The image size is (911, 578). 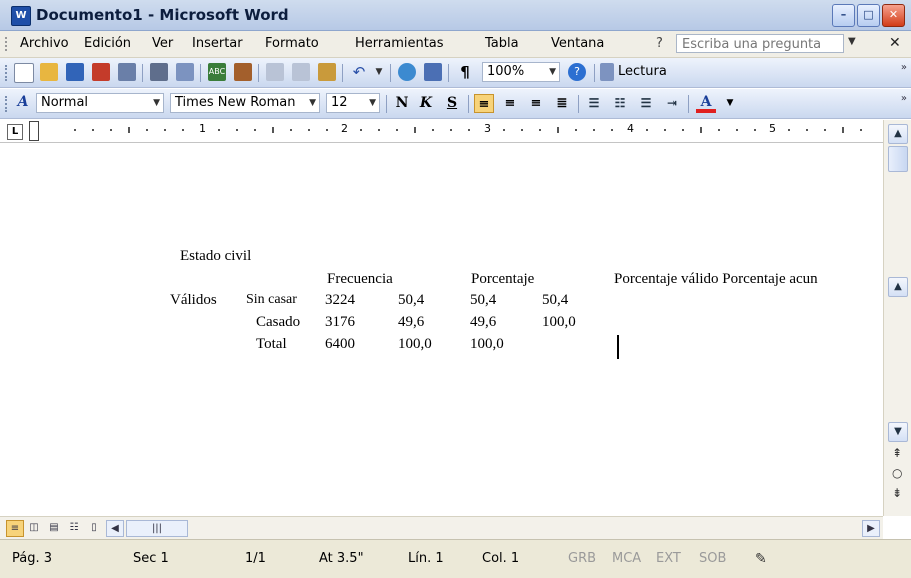 What do you see at coordinates (15, 132) in the screenshot?
I see `tab-selector-icon: L` at bounding box center [15, 132].